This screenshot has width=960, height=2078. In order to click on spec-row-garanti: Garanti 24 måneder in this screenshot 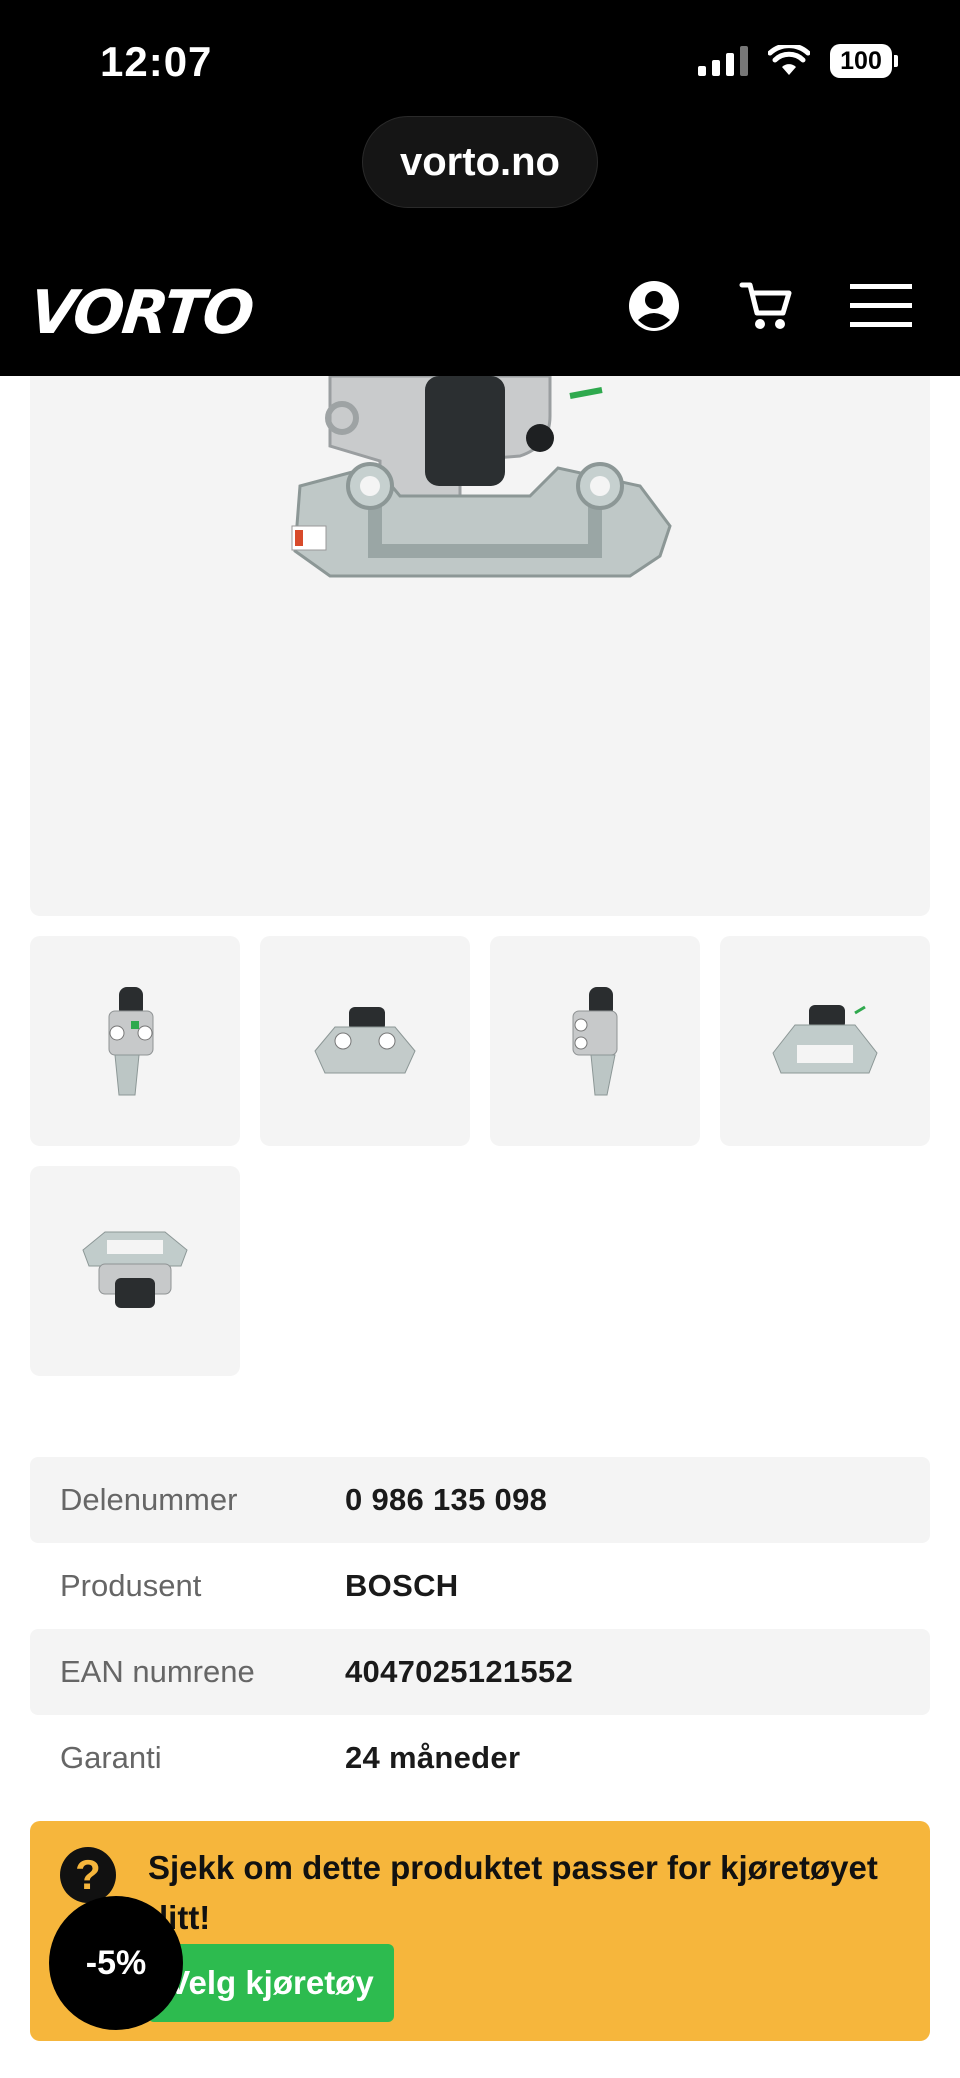, I will do `click(480, 1758)`.